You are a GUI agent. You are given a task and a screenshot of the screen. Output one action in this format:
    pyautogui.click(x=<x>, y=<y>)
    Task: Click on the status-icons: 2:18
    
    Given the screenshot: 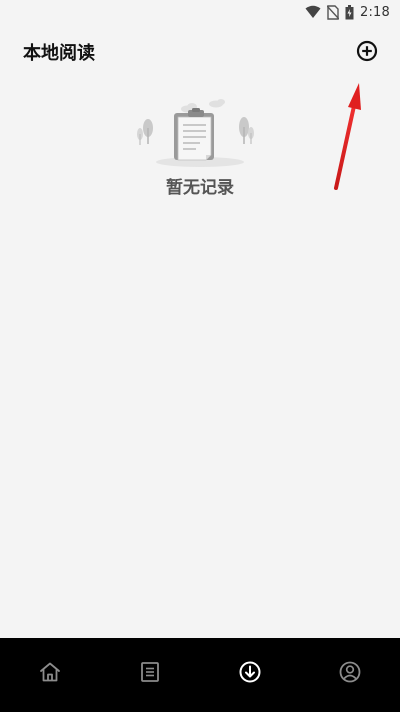 What is the action you would take?
    pyautogui.click(x=347, y=12)
    